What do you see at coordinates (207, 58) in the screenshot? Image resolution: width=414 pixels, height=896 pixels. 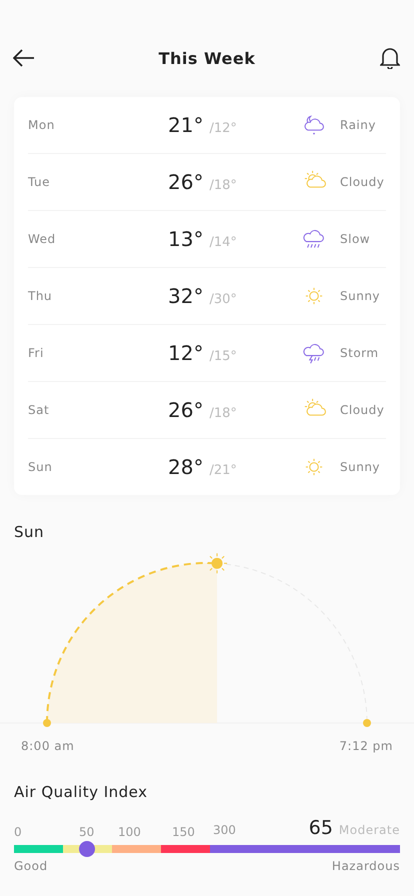 I see `page-title: This Week` at bounding box center [207, 58].